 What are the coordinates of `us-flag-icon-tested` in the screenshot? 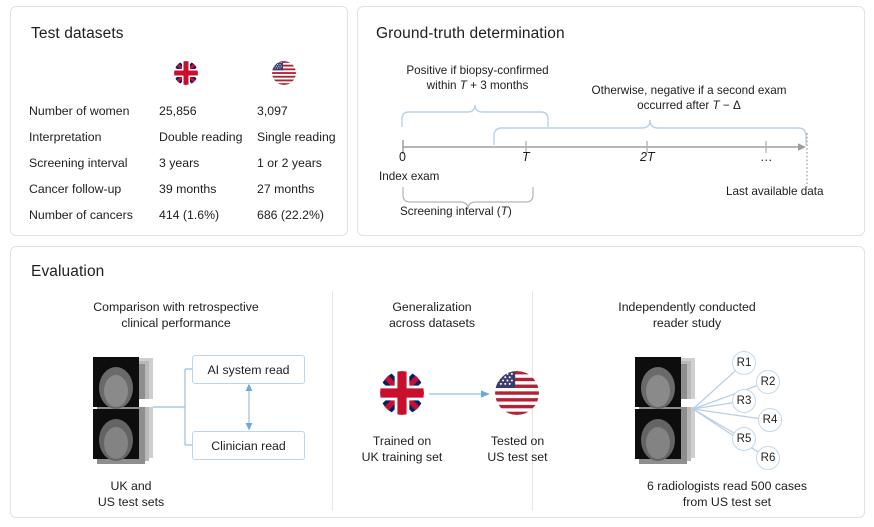 It's located at (517, 393).